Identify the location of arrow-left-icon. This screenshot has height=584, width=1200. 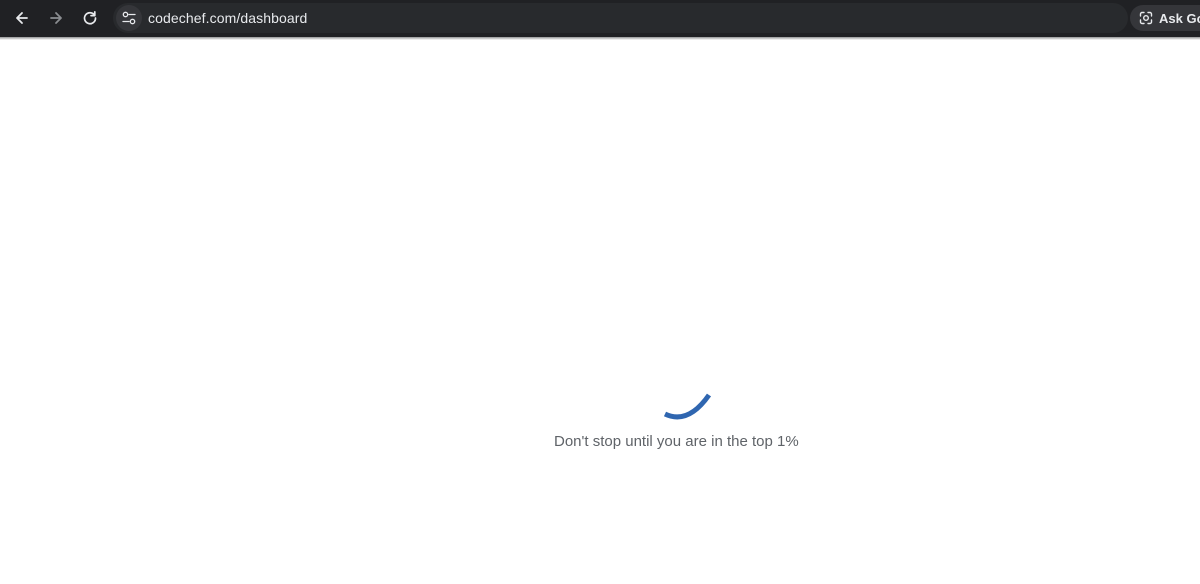
(22, 18).